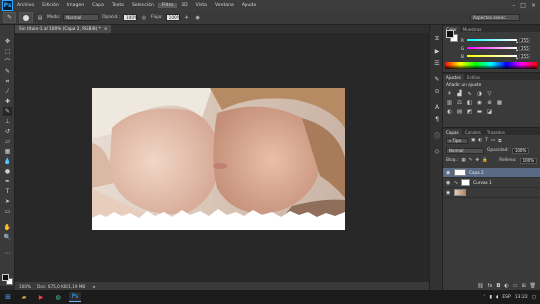 Image resolution: width=540 pixels, height=304 pixels. What do you see at coordinates (63, 29) in the screenshot?
I see `document-tab: Sin título-1 al 100% (Capa 2, RGB/8) * ×` at bounding box center [63, 29].